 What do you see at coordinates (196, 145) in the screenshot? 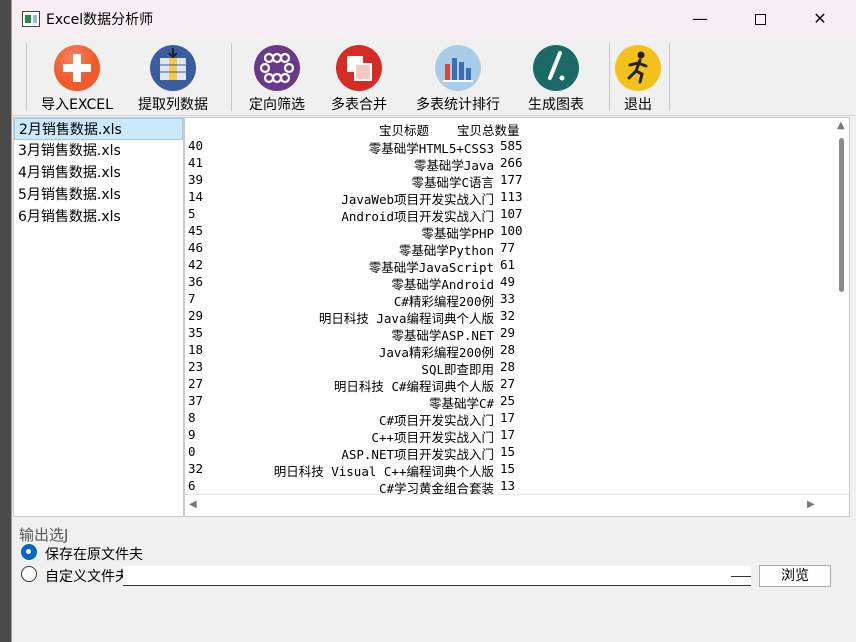
I see `row-index: 40` at bounding box center [196, 145].